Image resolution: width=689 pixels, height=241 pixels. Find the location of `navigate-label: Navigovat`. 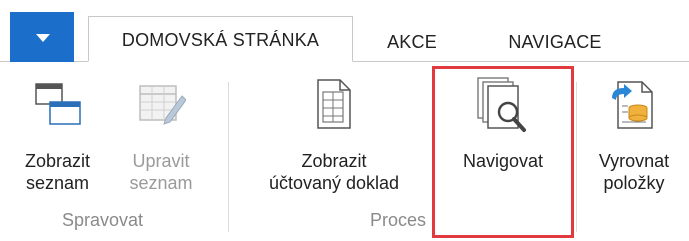

navigate-label: Navigovat is located at coordinates (503, 161).